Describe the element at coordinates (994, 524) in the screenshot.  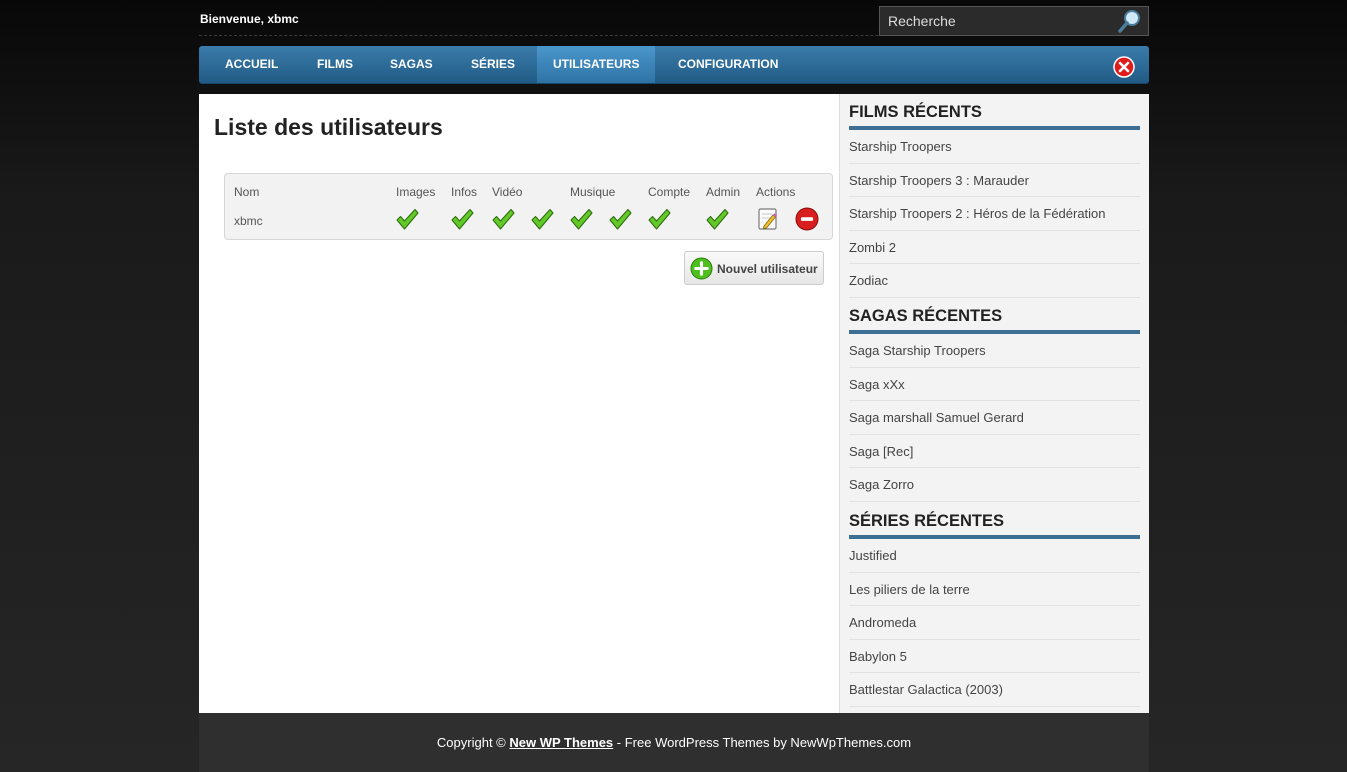
I see `widget-title: SÉRIES RÉCENTES` at that location.